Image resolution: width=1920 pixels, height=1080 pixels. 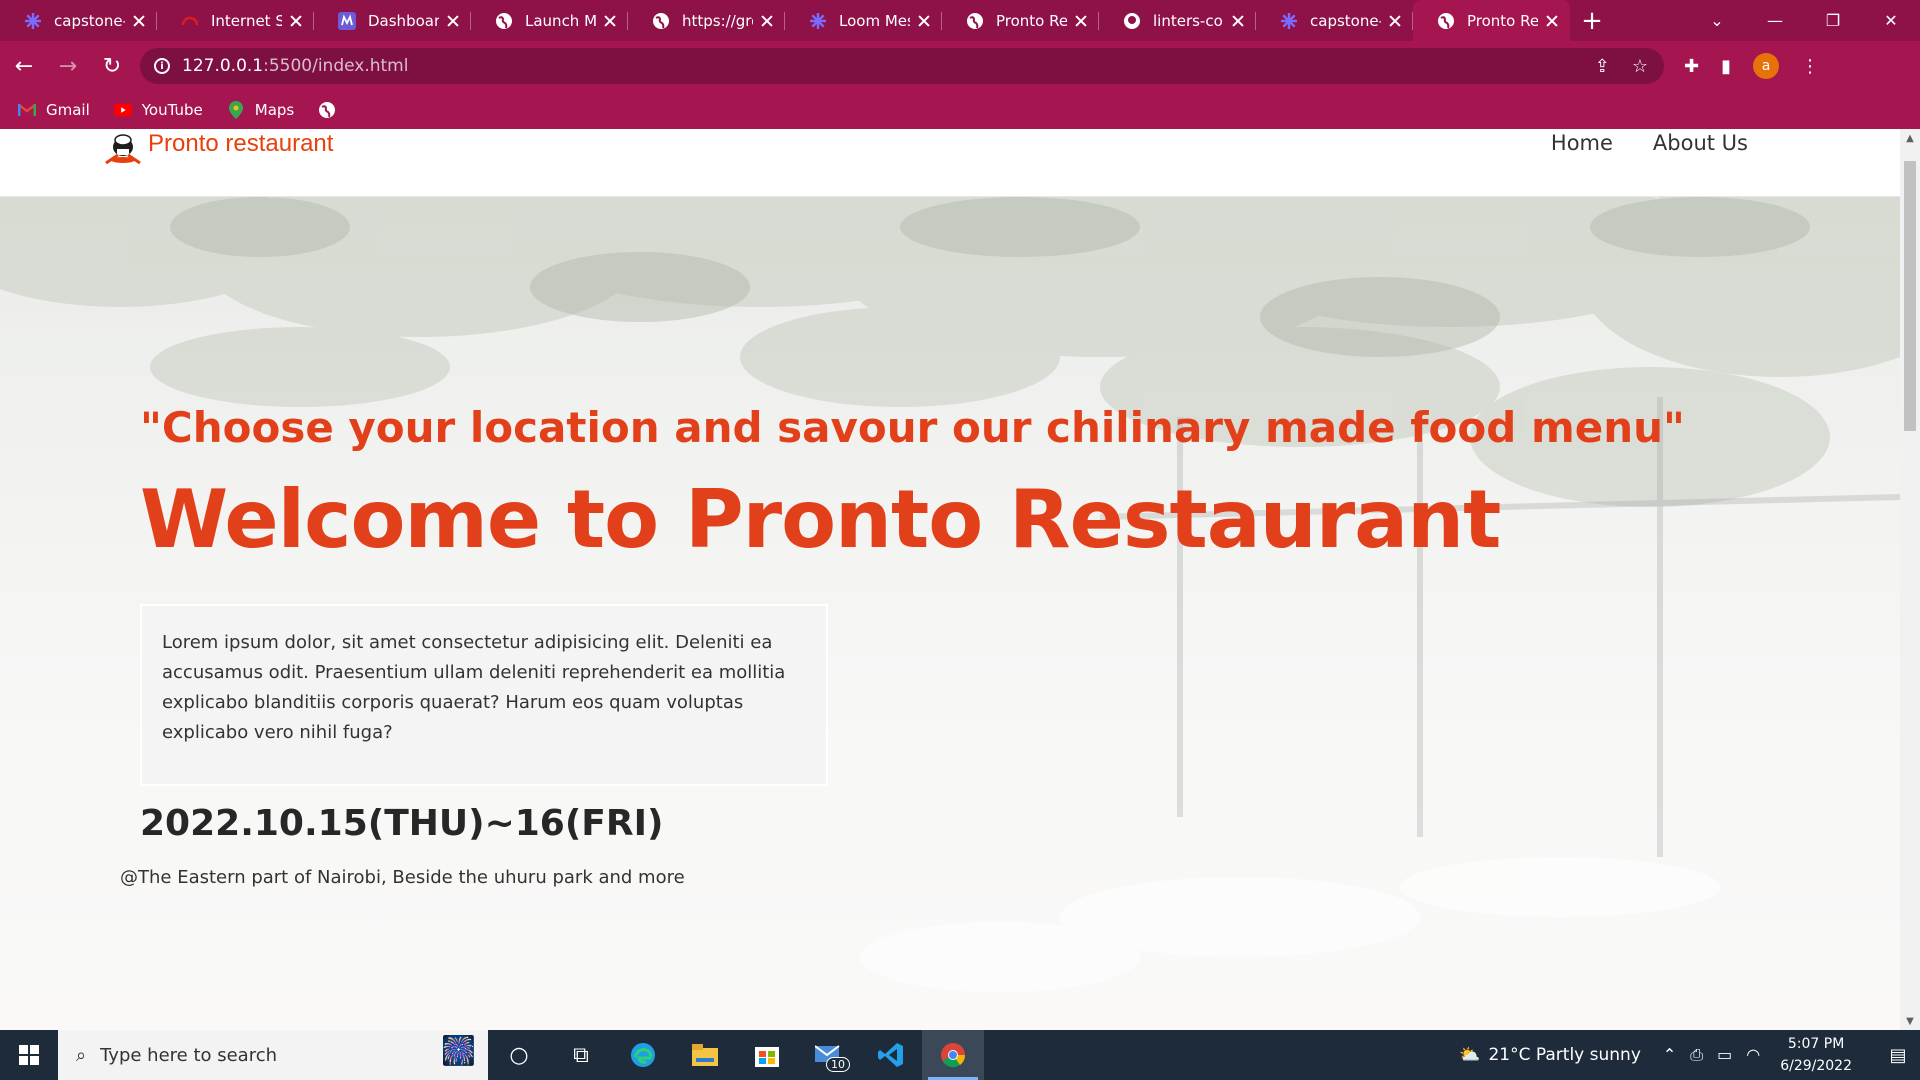 I want to click on bookmark-globe, so click(x=327, y=110).